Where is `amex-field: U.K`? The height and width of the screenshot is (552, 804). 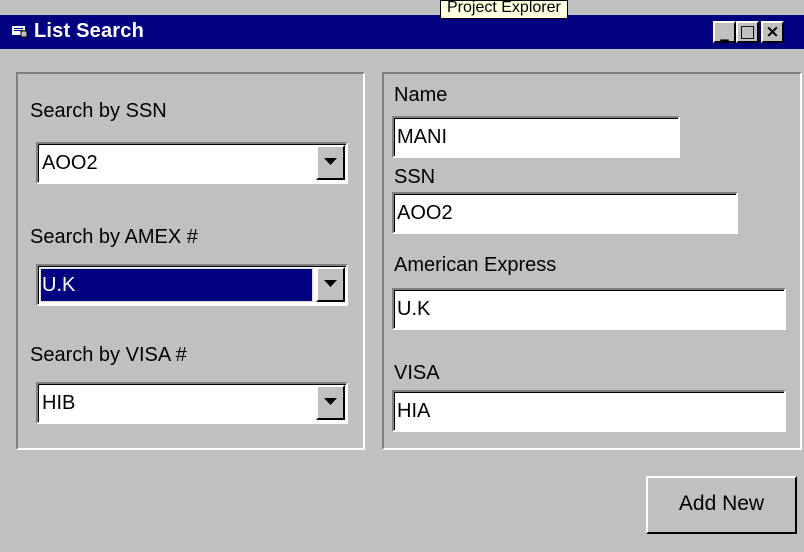 amex-field: U.K is located at coordinates (589, 309).